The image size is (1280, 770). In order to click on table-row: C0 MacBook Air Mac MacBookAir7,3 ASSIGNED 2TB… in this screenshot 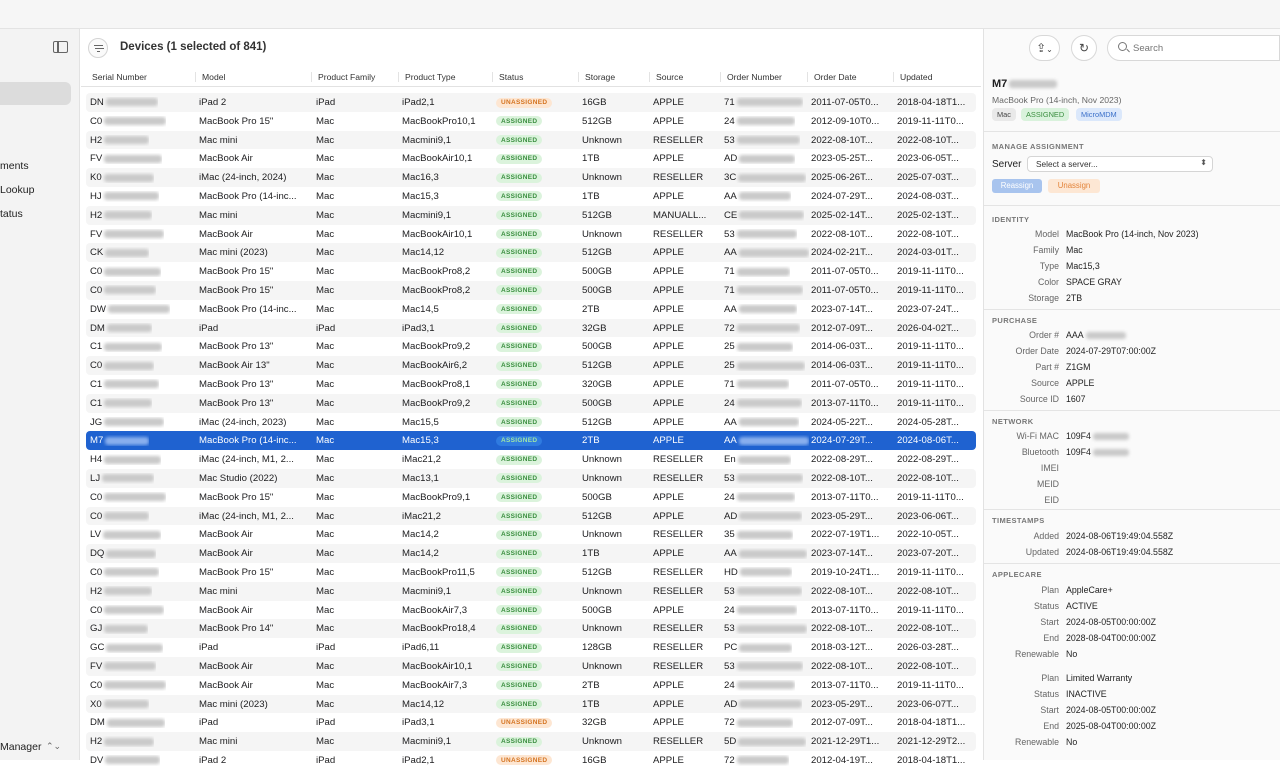, I will do `click(531, 685)`.